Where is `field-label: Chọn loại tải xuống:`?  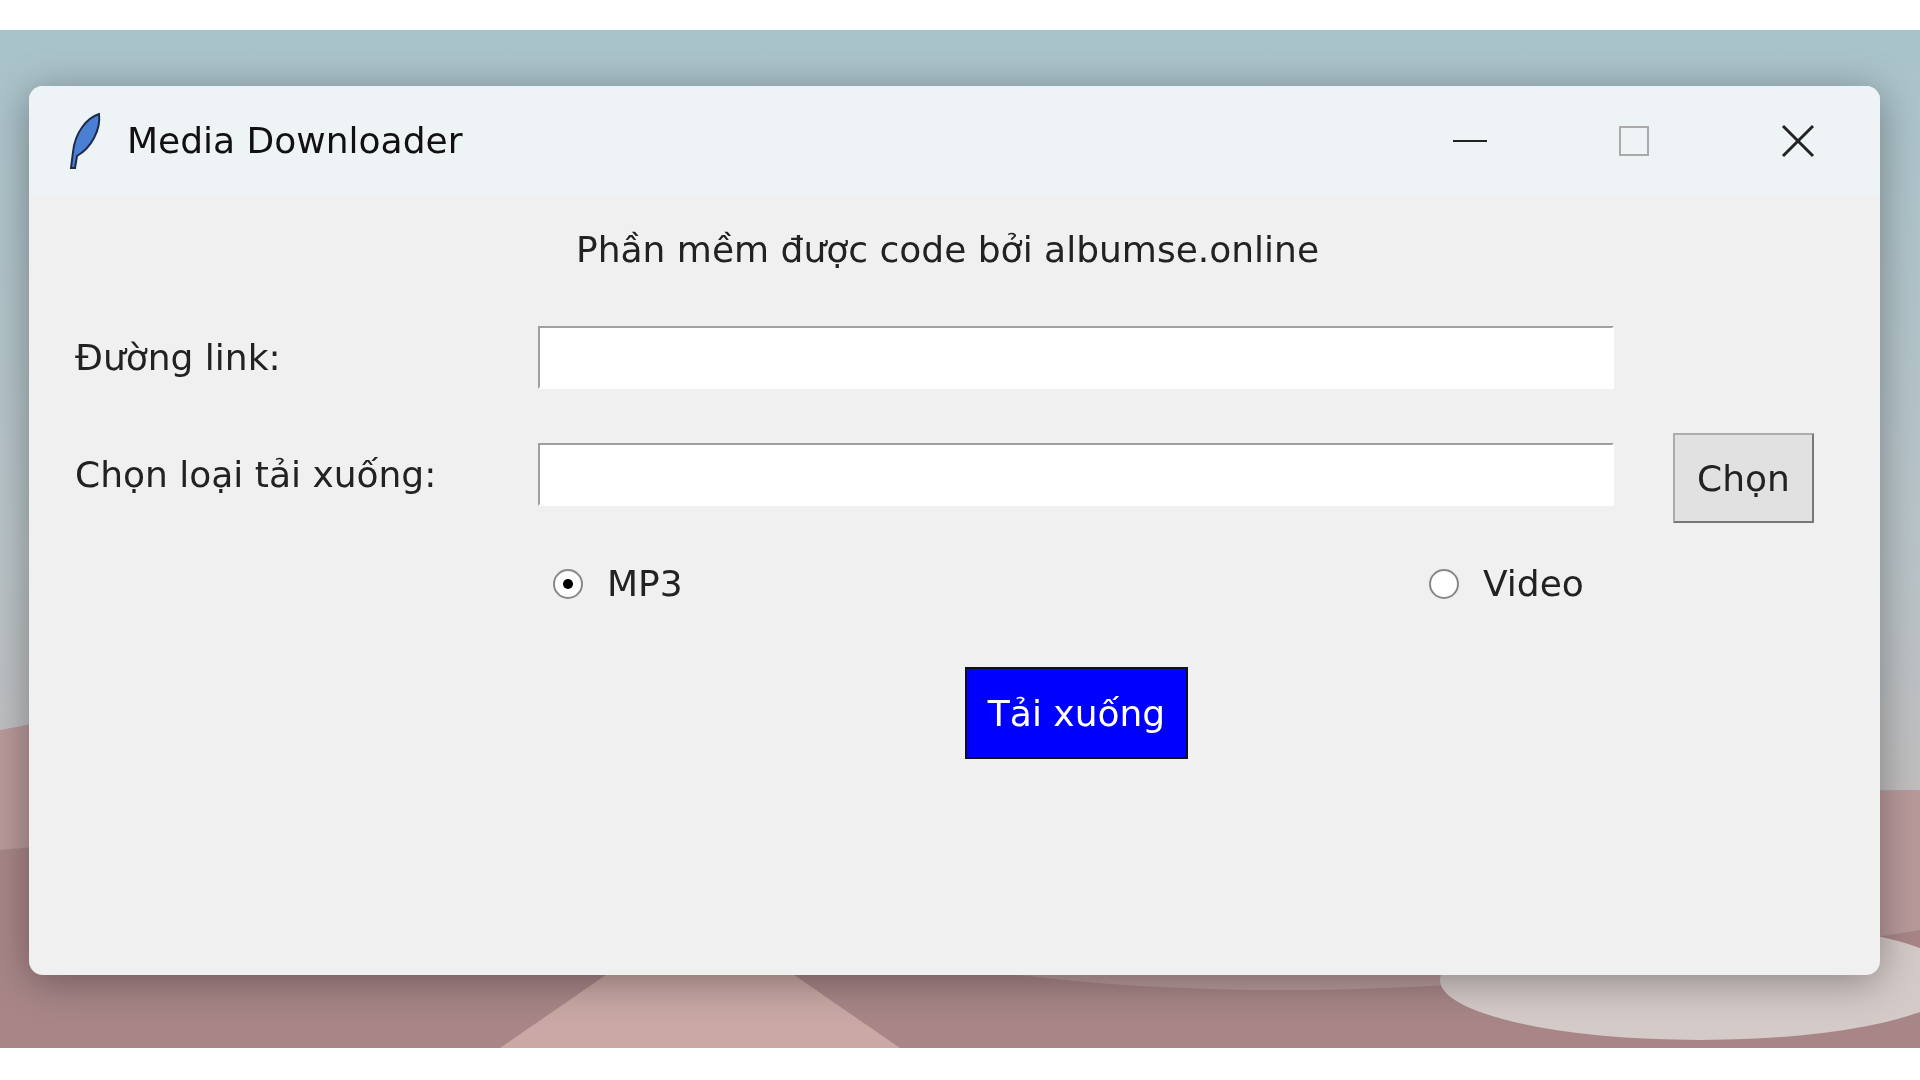 field-label: Chọn loại tải xuống: is located at coordinates (256, 474).